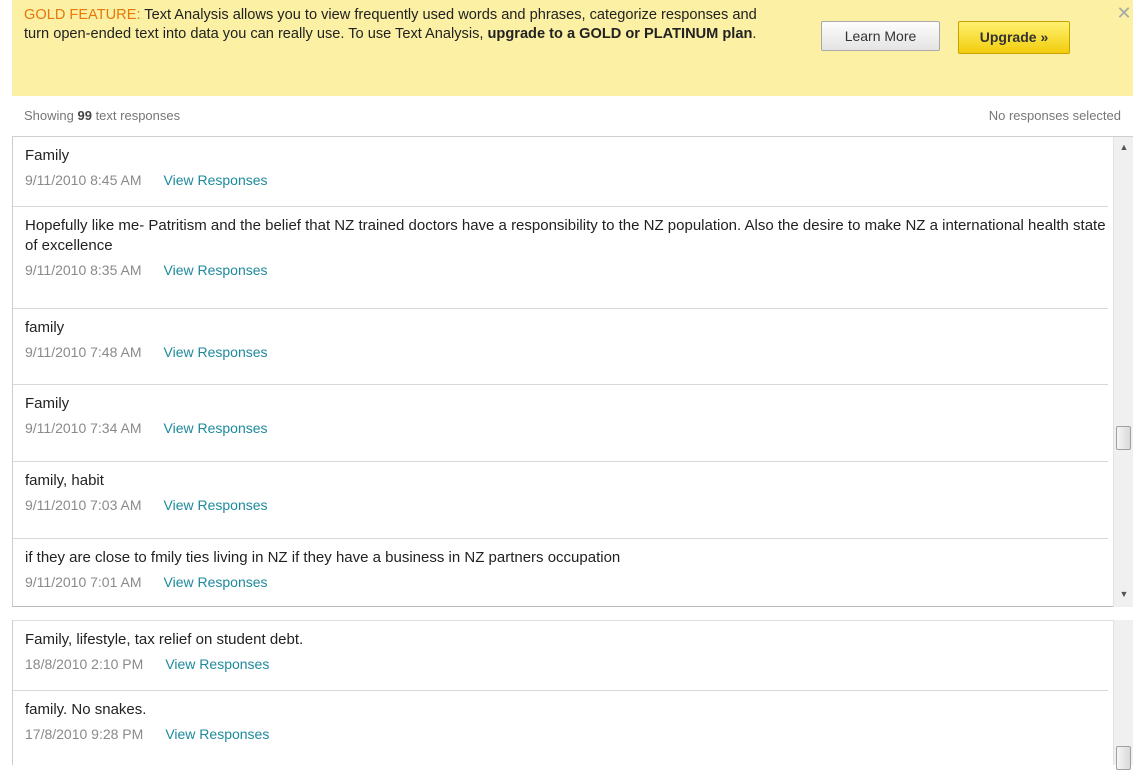  I want to click on response-timestamp: 9/11/2010 8:35 AM, so click(83, 270).